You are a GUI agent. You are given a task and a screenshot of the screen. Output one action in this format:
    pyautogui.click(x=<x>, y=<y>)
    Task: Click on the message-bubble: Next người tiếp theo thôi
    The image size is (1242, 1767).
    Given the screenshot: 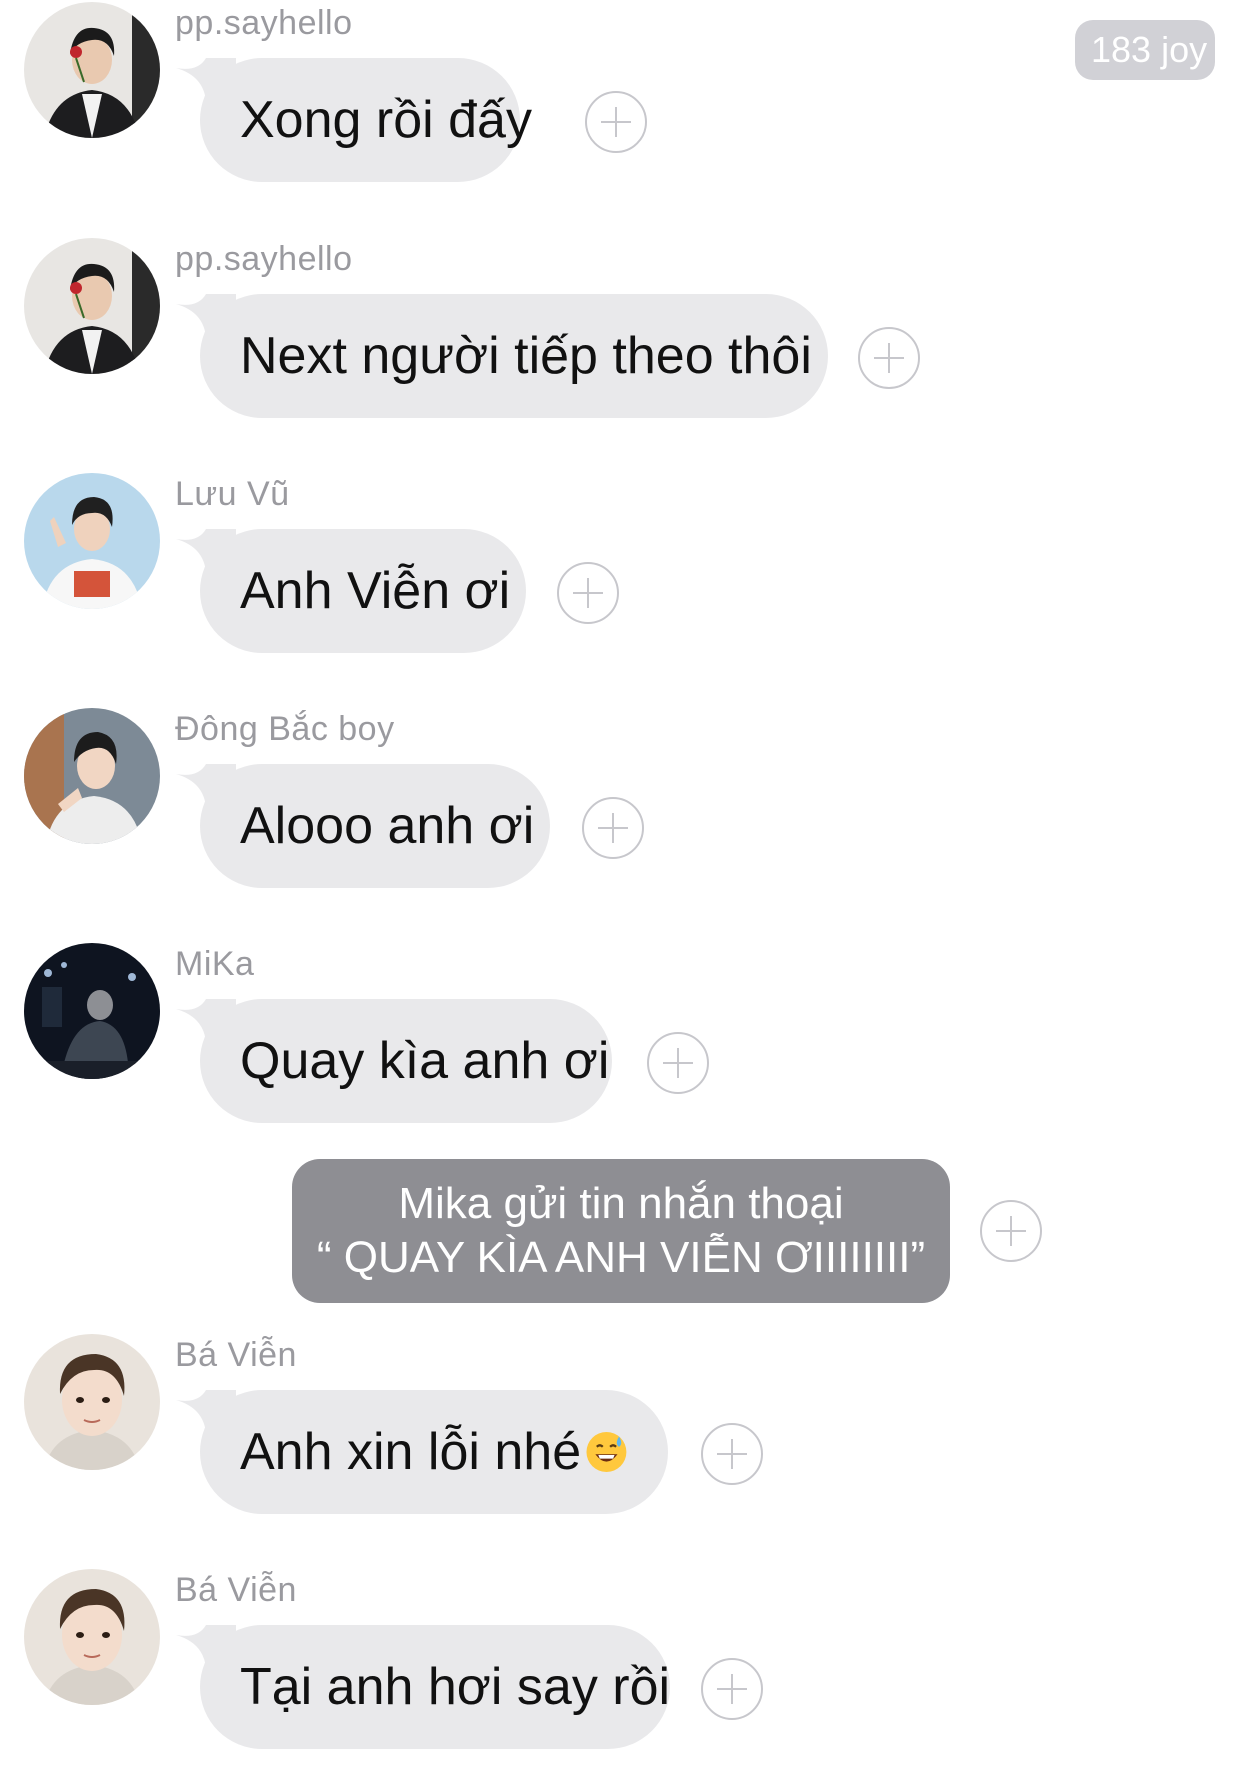 What is the action you would take?
    pyautogui.click(x=514, y=356)
    